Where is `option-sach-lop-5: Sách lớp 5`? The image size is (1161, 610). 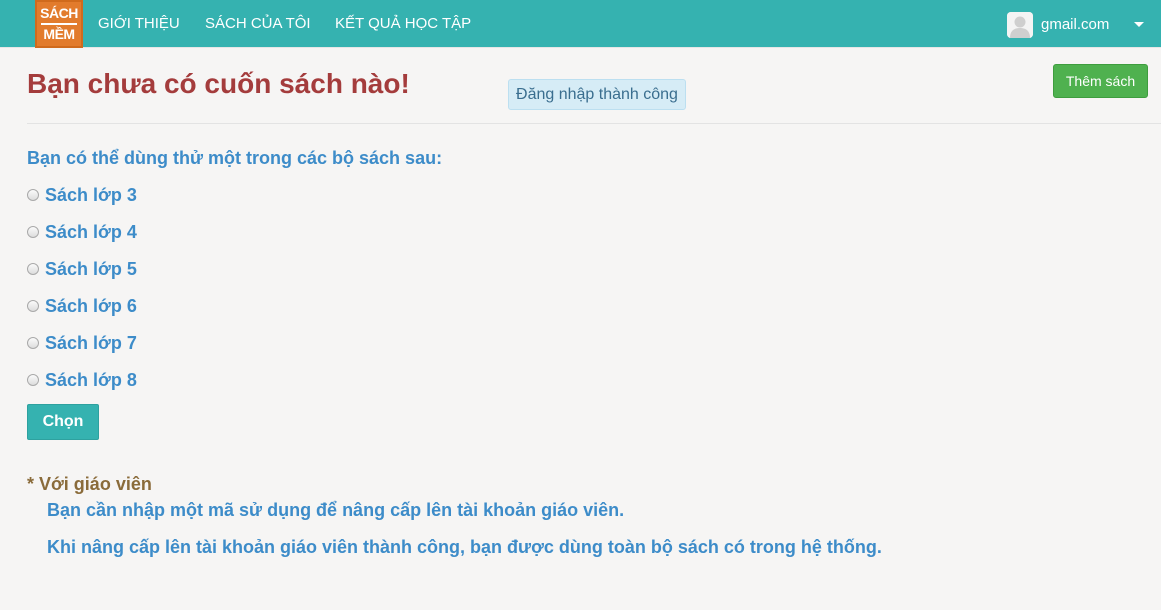 option-sach-lop-5: Sách lớp 5 is located at coordinates (82, 269).